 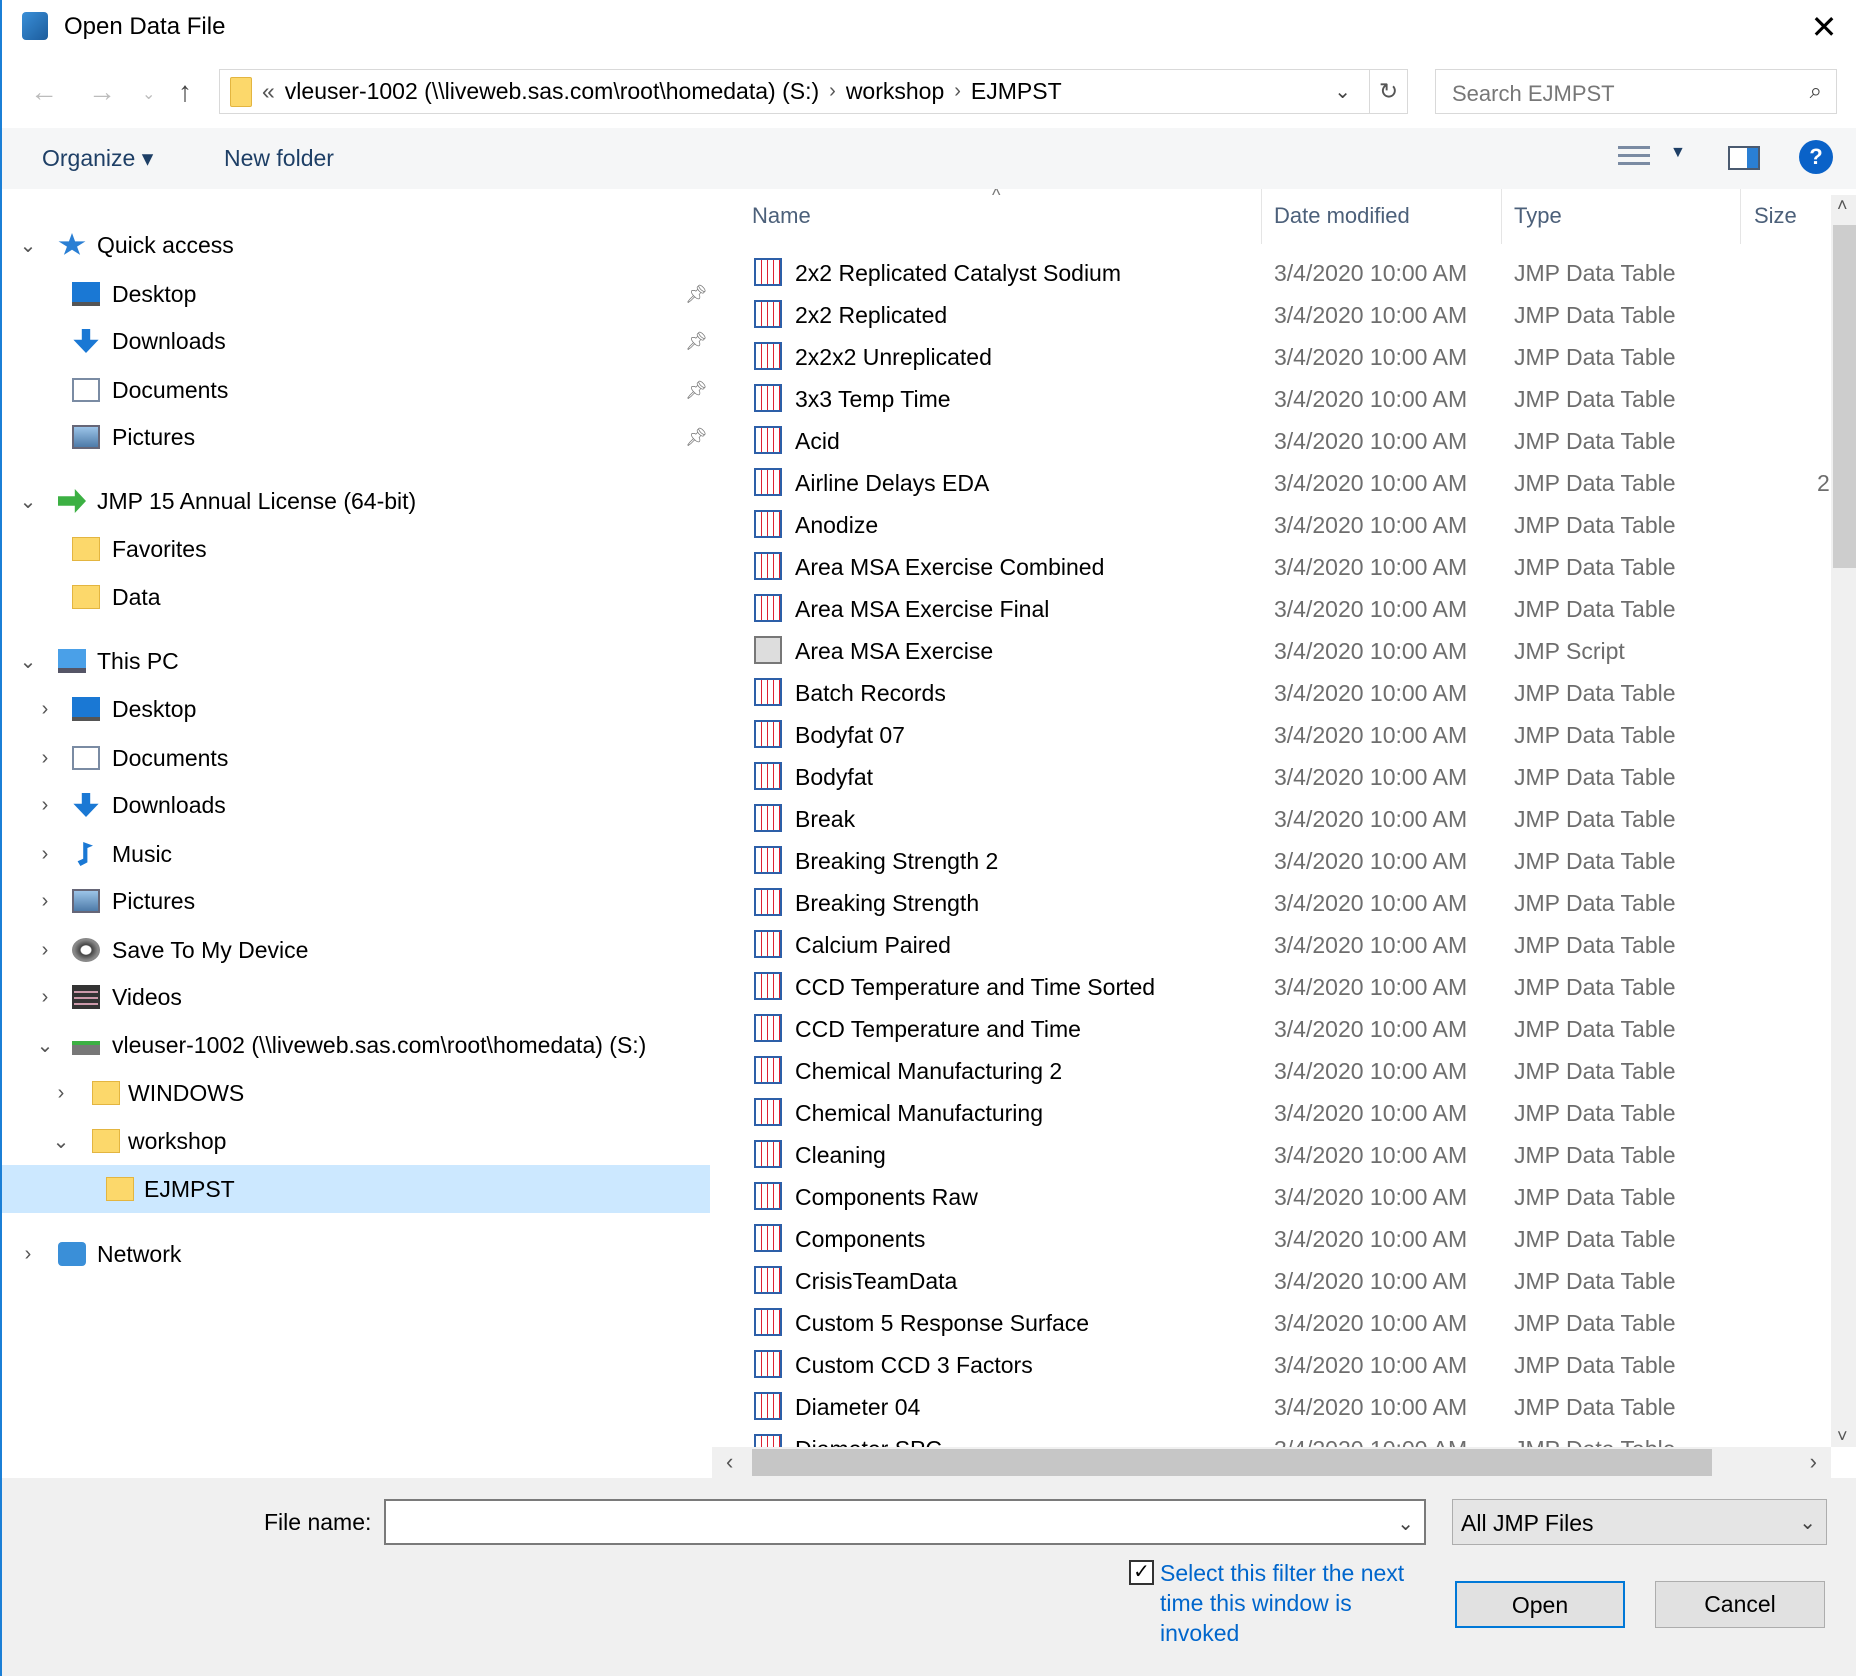 What do you see at coordinates (1538, 216) in the screenshot?
I see `column-header-type: Type` at bounding box center [1538, 216].